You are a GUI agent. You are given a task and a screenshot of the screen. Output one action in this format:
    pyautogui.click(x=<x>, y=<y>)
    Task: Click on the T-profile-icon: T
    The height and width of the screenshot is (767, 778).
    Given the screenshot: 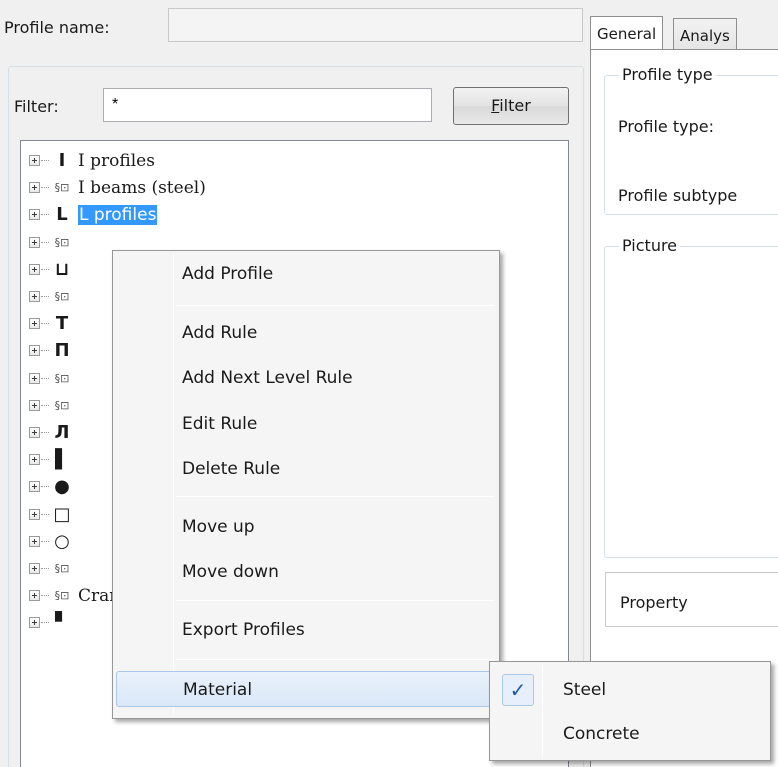 What is the action you would take?
    pyautogui.click(x=62, y=324)
    